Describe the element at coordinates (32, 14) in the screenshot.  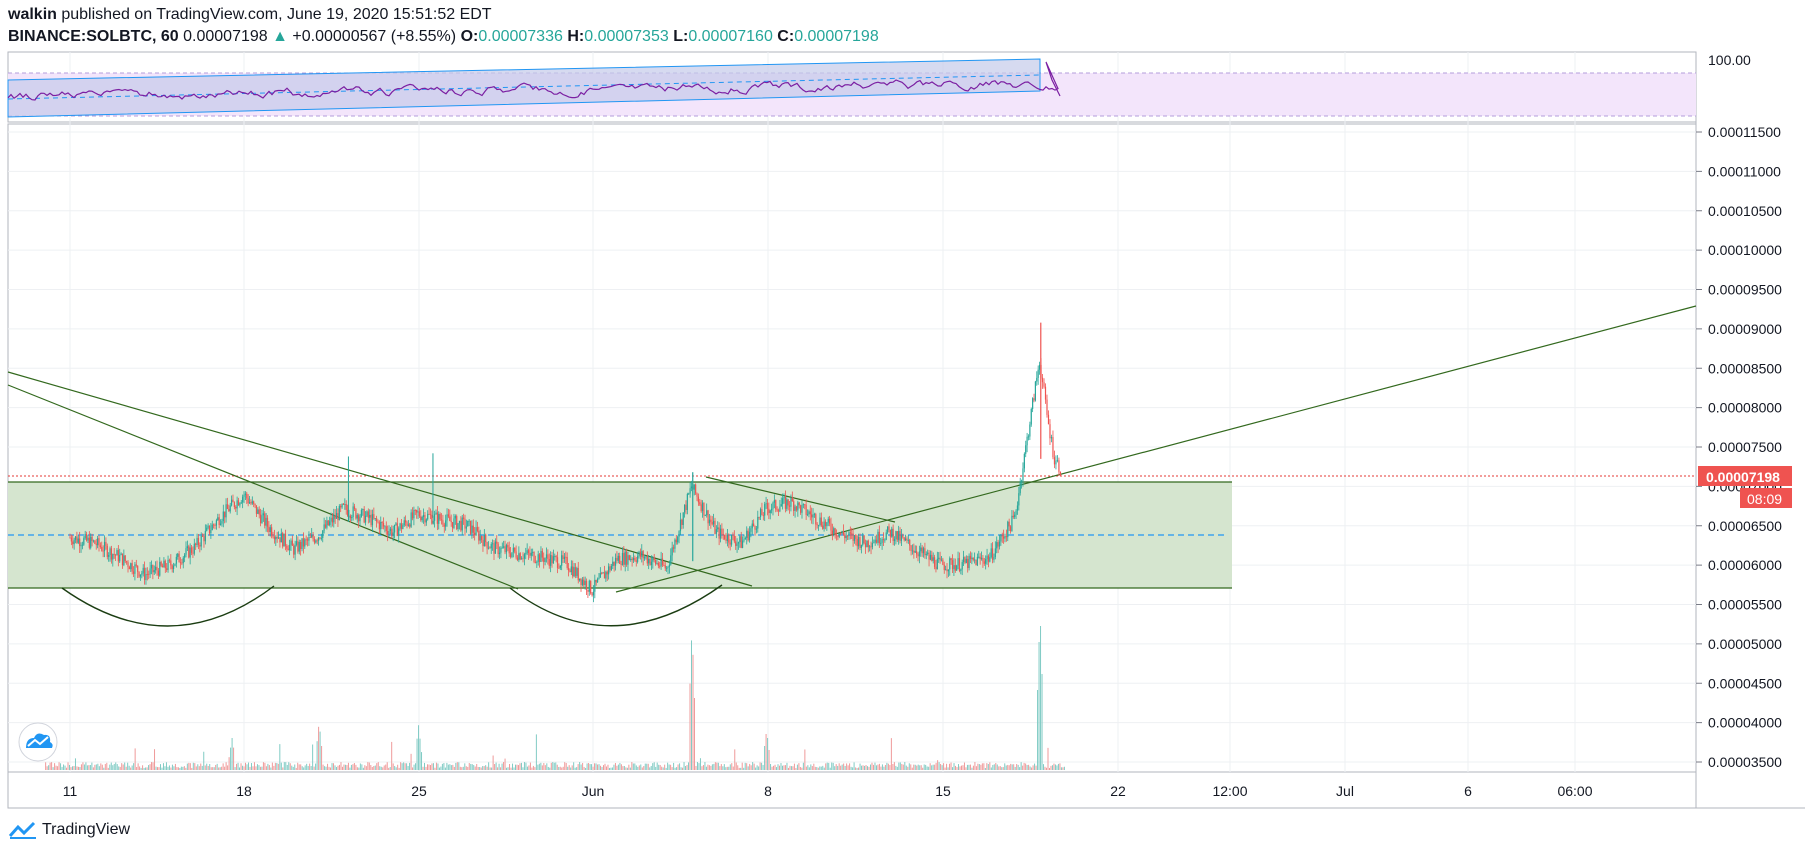
I see `author: walkin` at that location.